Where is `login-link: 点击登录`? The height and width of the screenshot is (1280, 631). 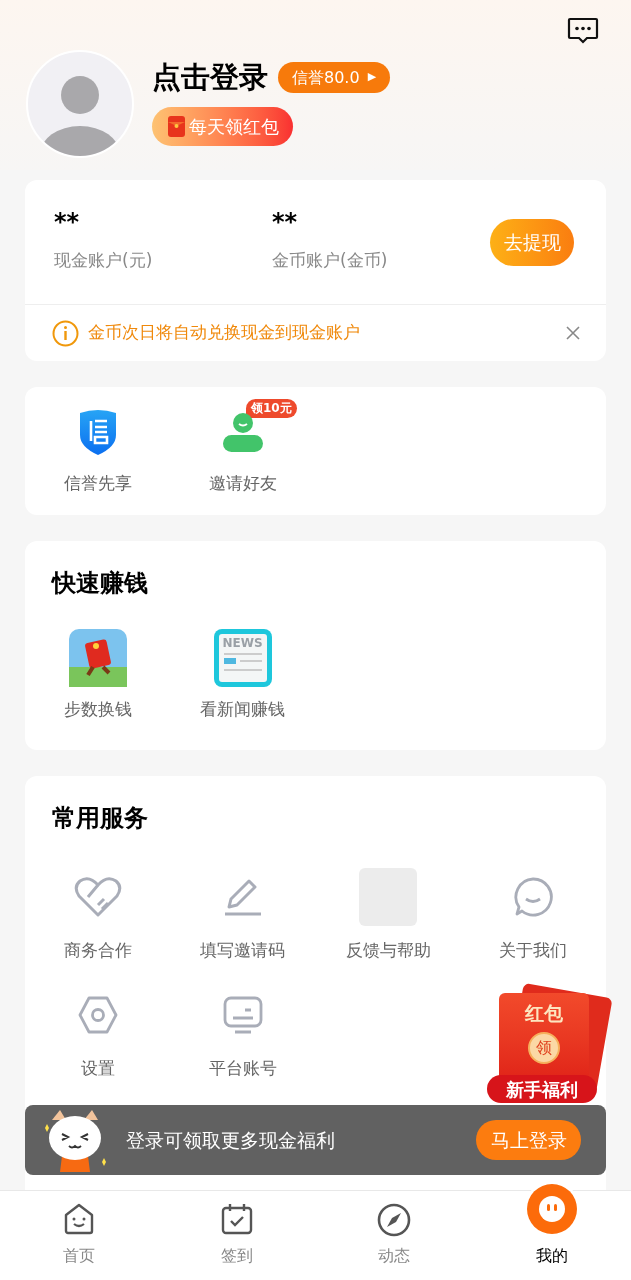
login-link: 点击登录 is located at coordinates (210, 77).